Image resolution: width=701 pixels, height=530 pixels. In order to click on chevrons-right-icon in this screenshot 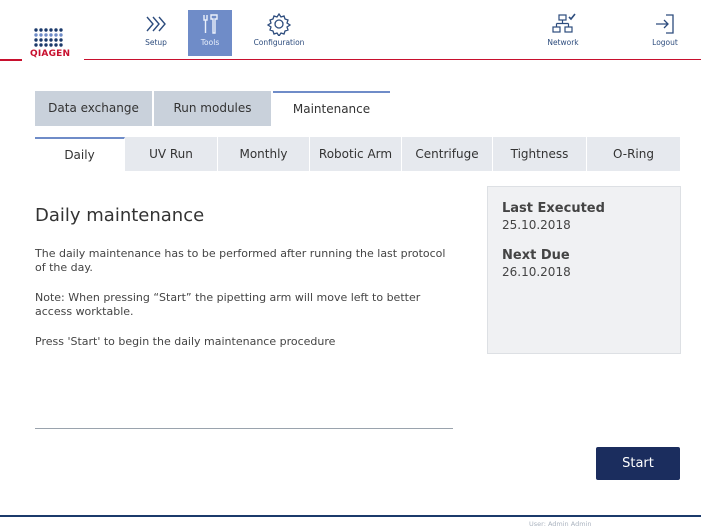, I will do `click(156, 24)`.